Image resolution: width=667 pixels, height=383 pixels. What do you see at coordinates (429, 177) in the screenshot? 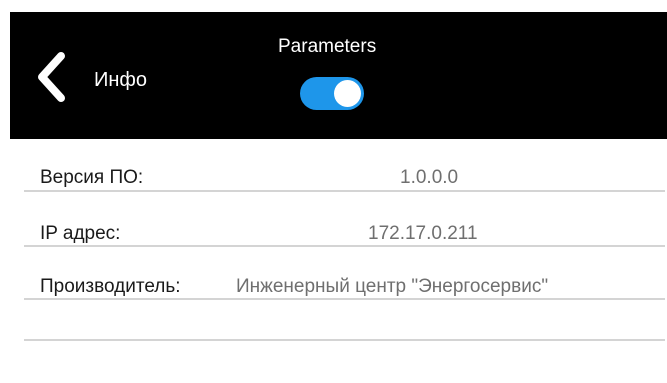
I see `version-value: 1.0.0.0` at bounding box center [429, 177].